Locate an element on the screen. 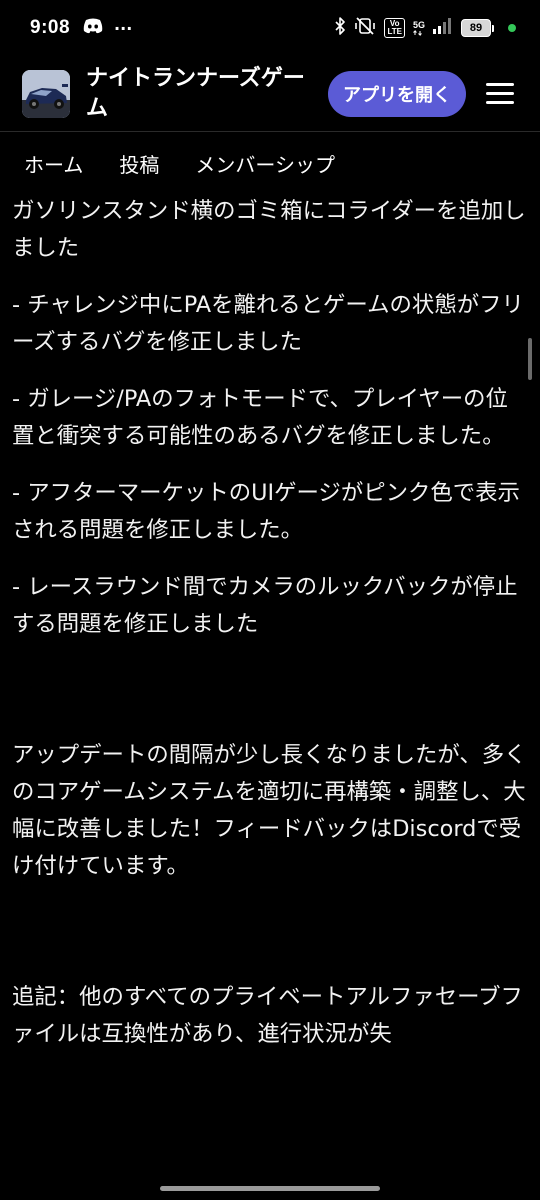 The height and width of the screenshot is (1200, 540). volte-label-bottom: LTE is located at coordinates (394, 31).